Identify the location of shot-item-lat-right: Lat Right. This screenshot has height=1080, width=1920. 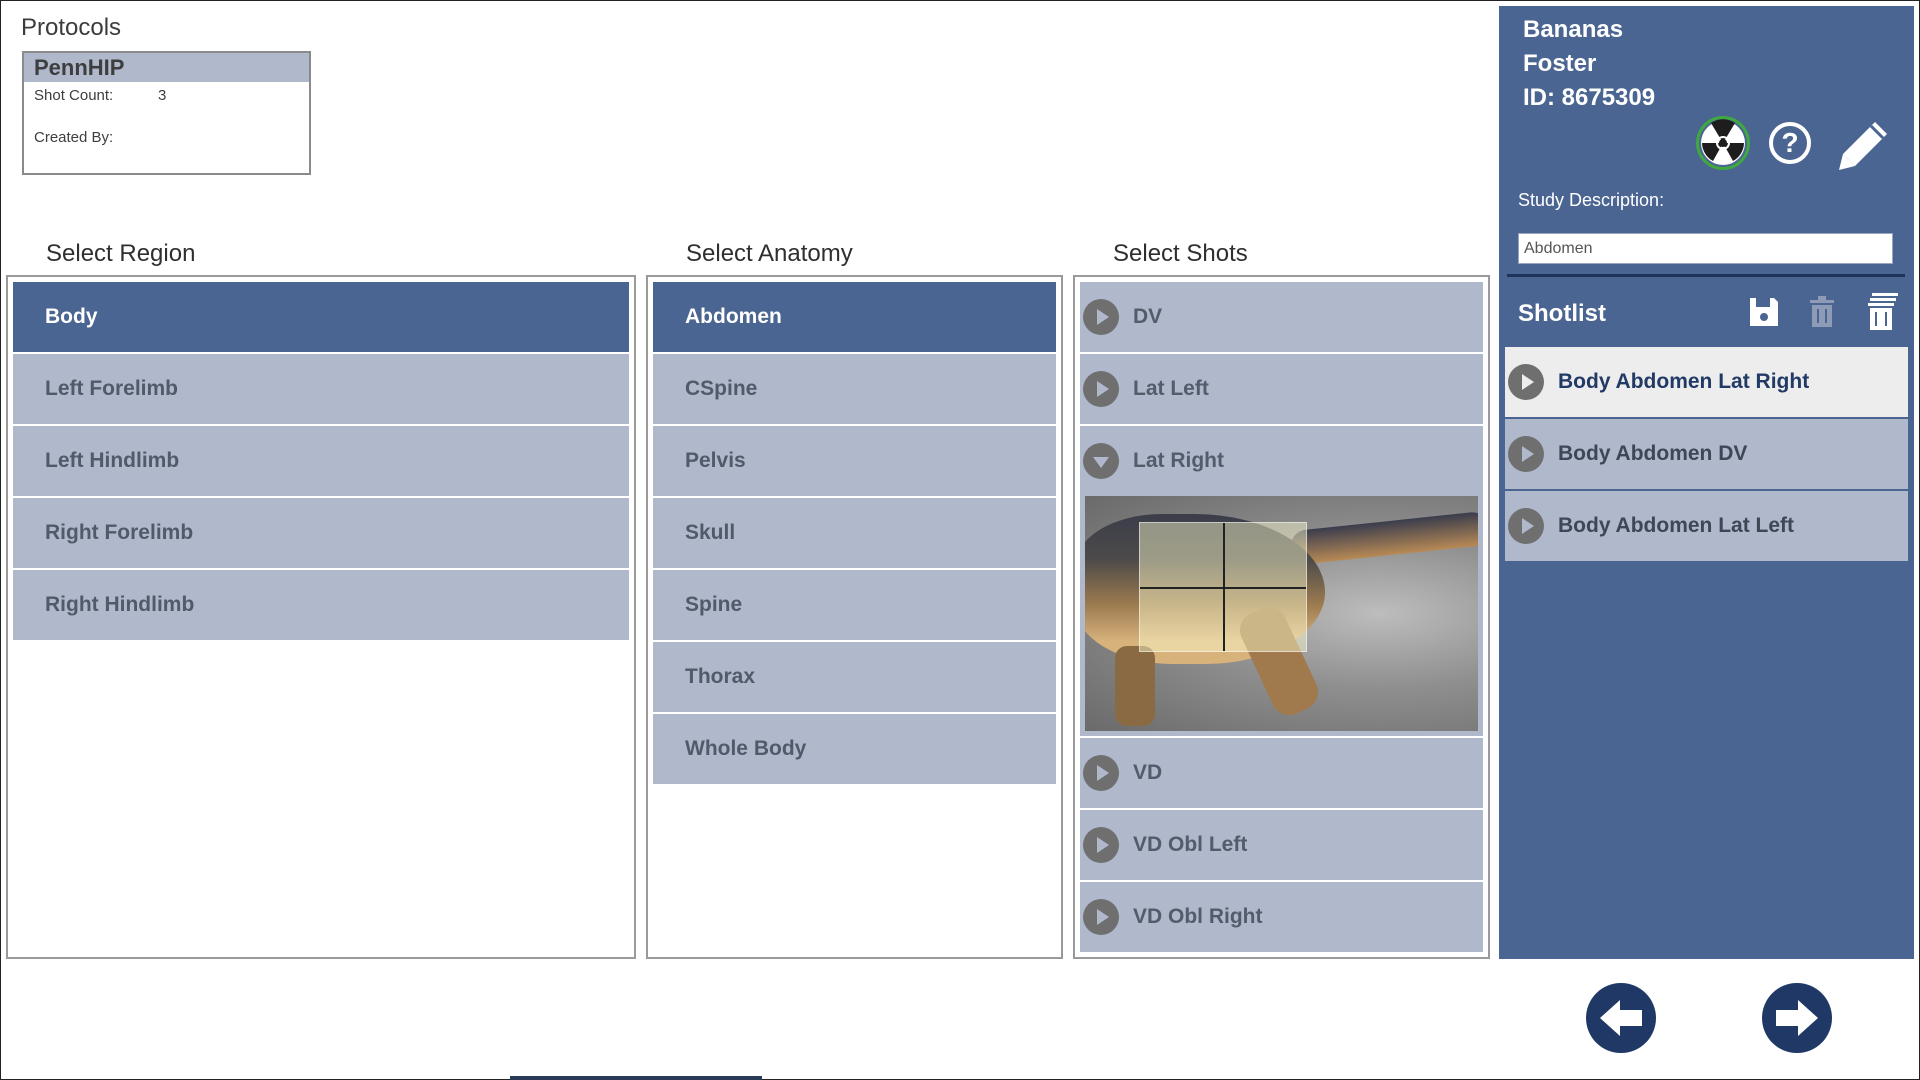
(1281, 461).